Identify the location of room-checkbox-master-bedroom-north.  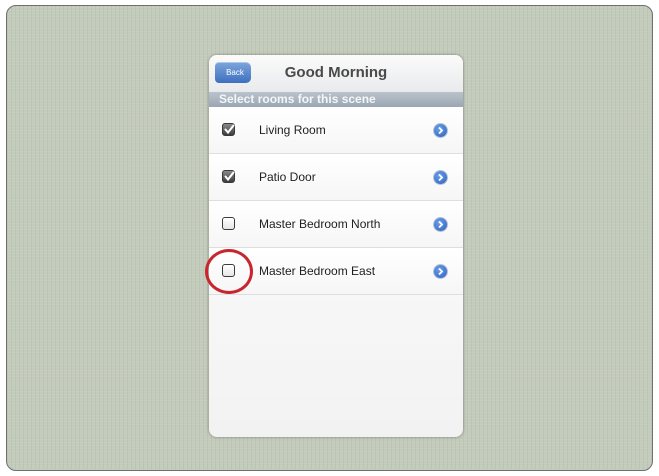
(228, 223).